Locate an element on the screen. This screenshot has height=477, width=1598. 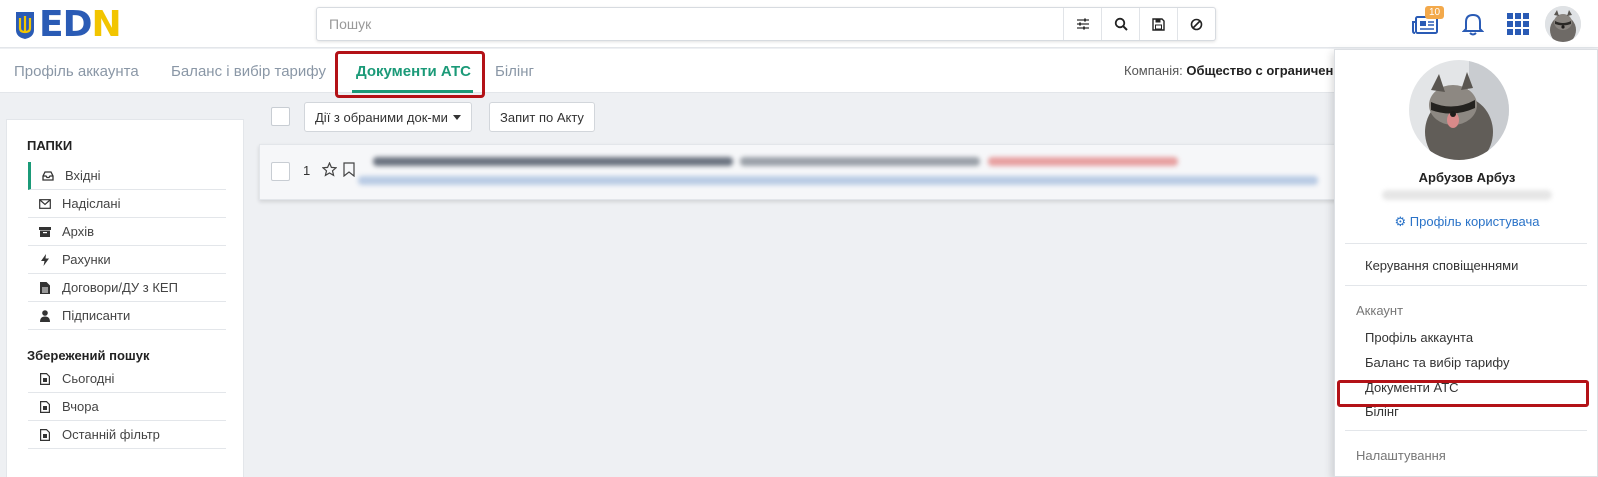
row-number: 1 is located at coordinates (307, 170).